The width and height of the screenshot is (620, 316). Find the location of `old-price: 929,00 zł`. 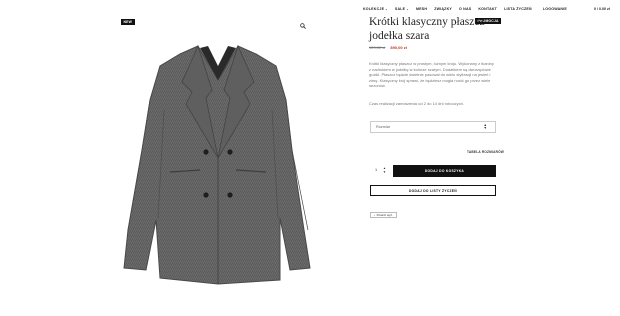

old-price: 929,00 zł is located at coordinates (377, 47).